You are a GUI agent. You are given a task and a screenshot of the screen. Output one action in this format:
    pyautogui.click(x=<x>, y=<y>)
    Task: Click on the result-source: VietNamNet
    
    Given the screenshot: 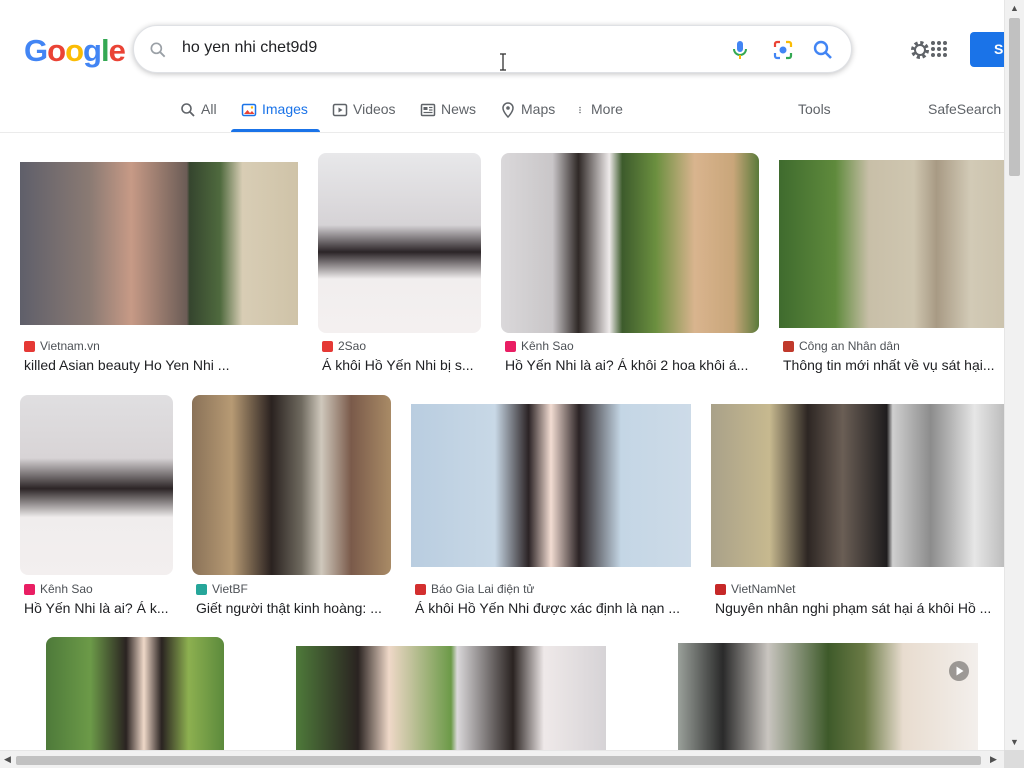 What is the action you would take?
    pyautogui.click(x=755, y=589)
    